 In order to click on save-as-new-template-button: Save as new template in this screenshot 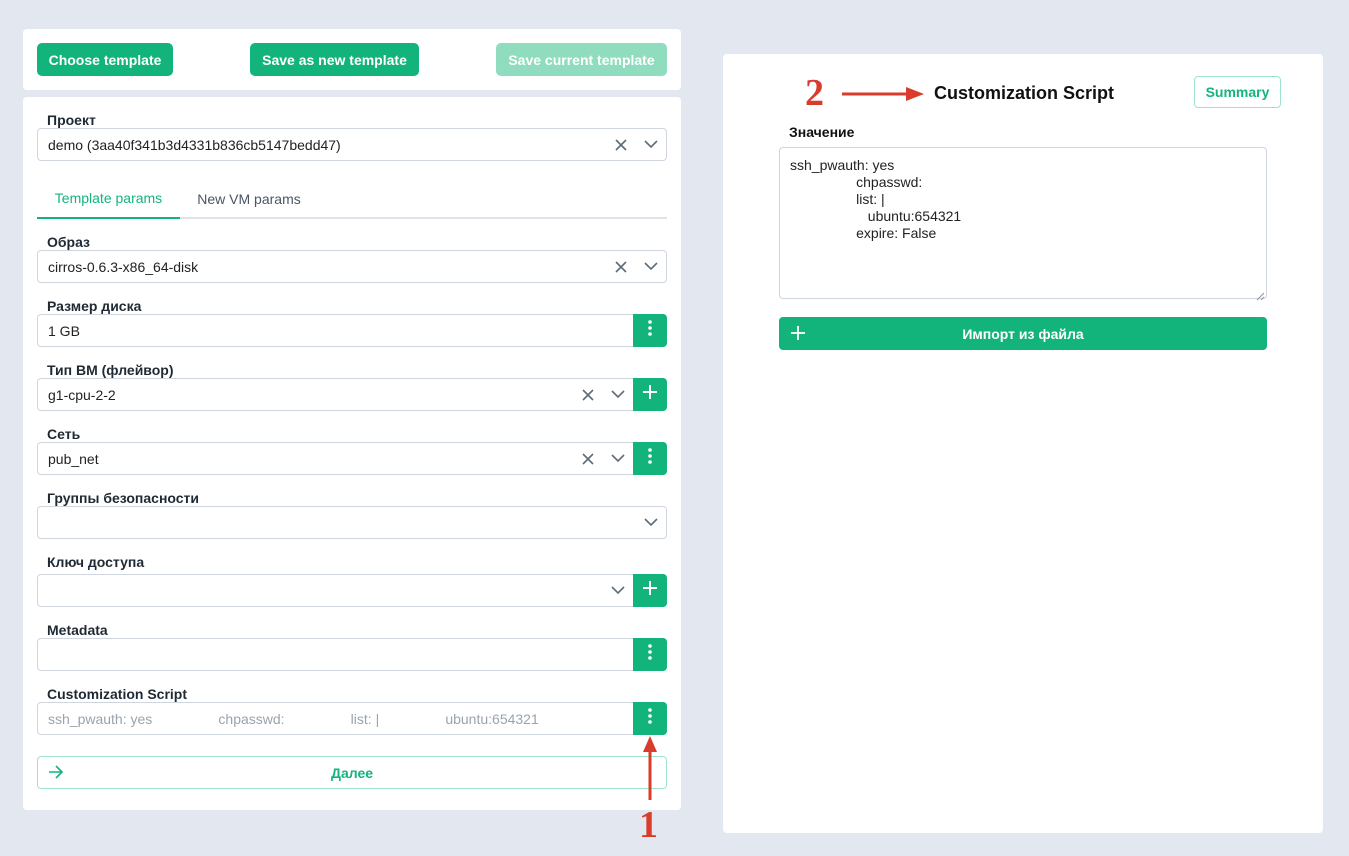, I will do `click(334, 59)`.